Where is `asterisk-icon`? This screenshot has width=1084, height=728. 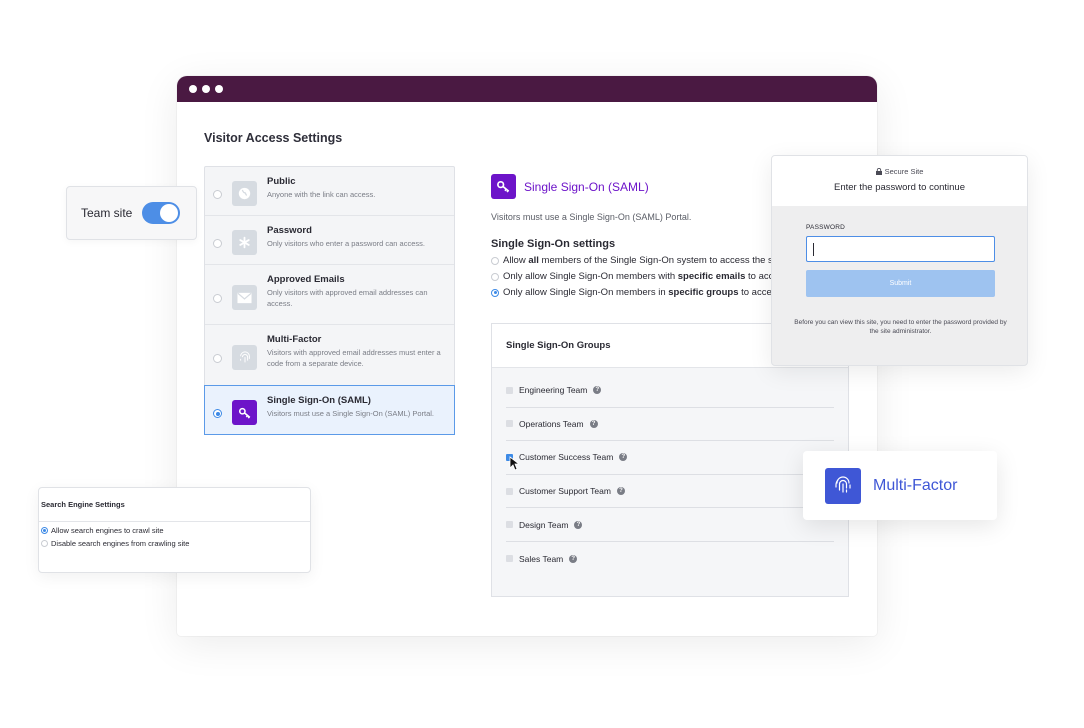 asterisk-icon is located at coordinates (244, 242).